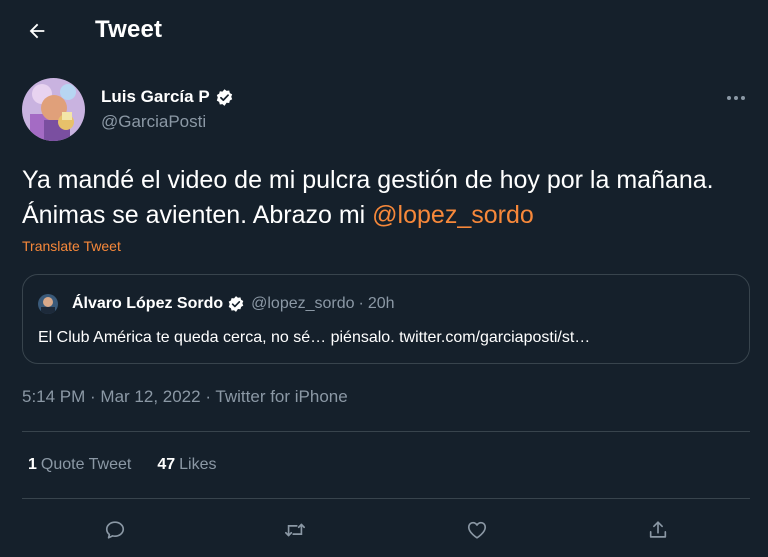  What do you see at coordinates (381, 303) in the screenshot?
I see `quoted-time: 20h` at bounding box center [381, 303].